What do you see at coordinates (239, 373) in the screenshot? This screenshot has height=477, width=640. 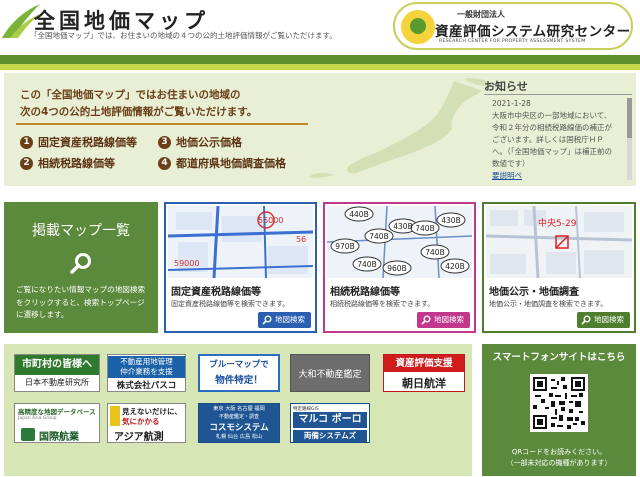 I see `banner-blue-map: ブルーマップで 物件特定！` at bounding box center [239, 373].